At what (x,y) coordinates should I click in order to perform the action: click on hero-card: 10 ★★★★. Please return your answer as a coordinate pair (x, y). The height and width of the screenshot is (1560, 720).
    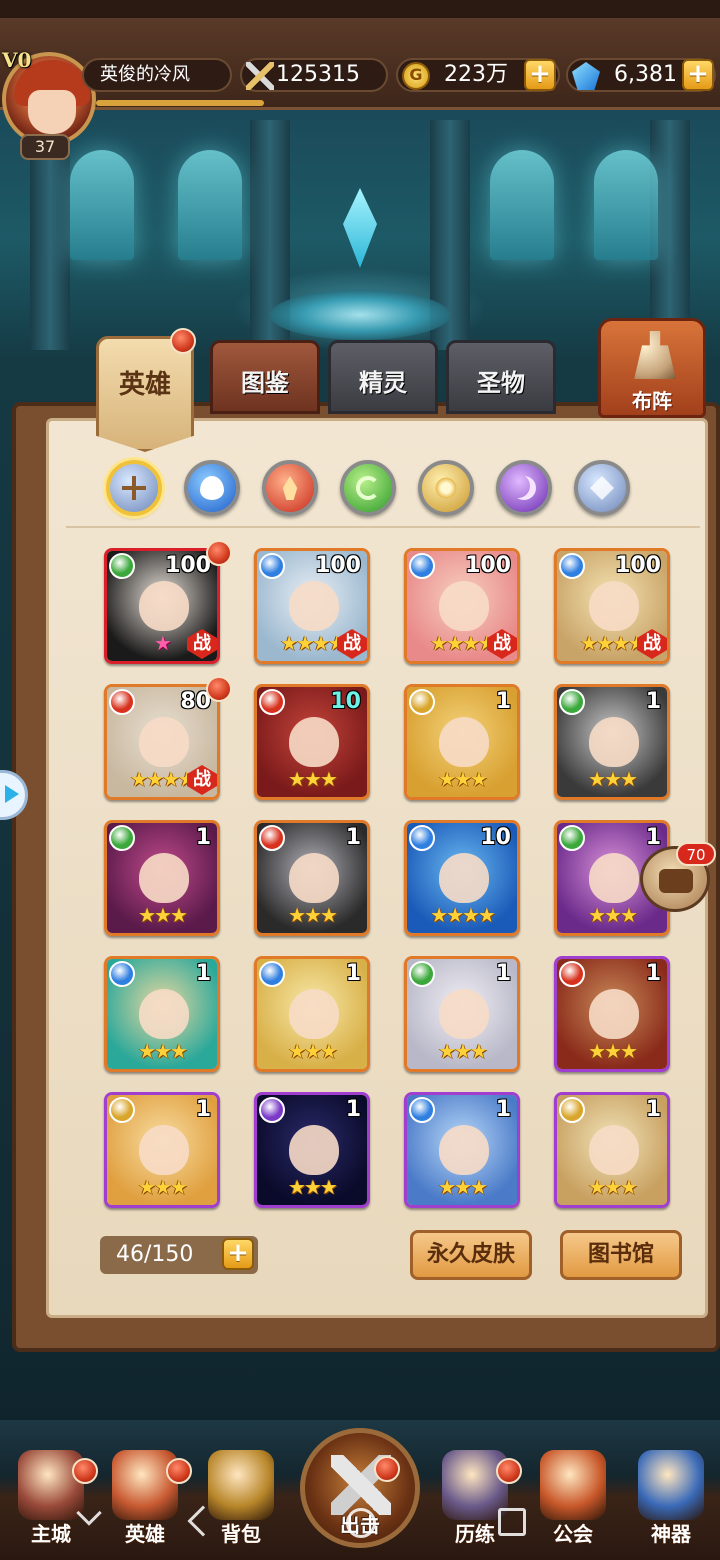
    Looking at the image, I should click on (462, 878).